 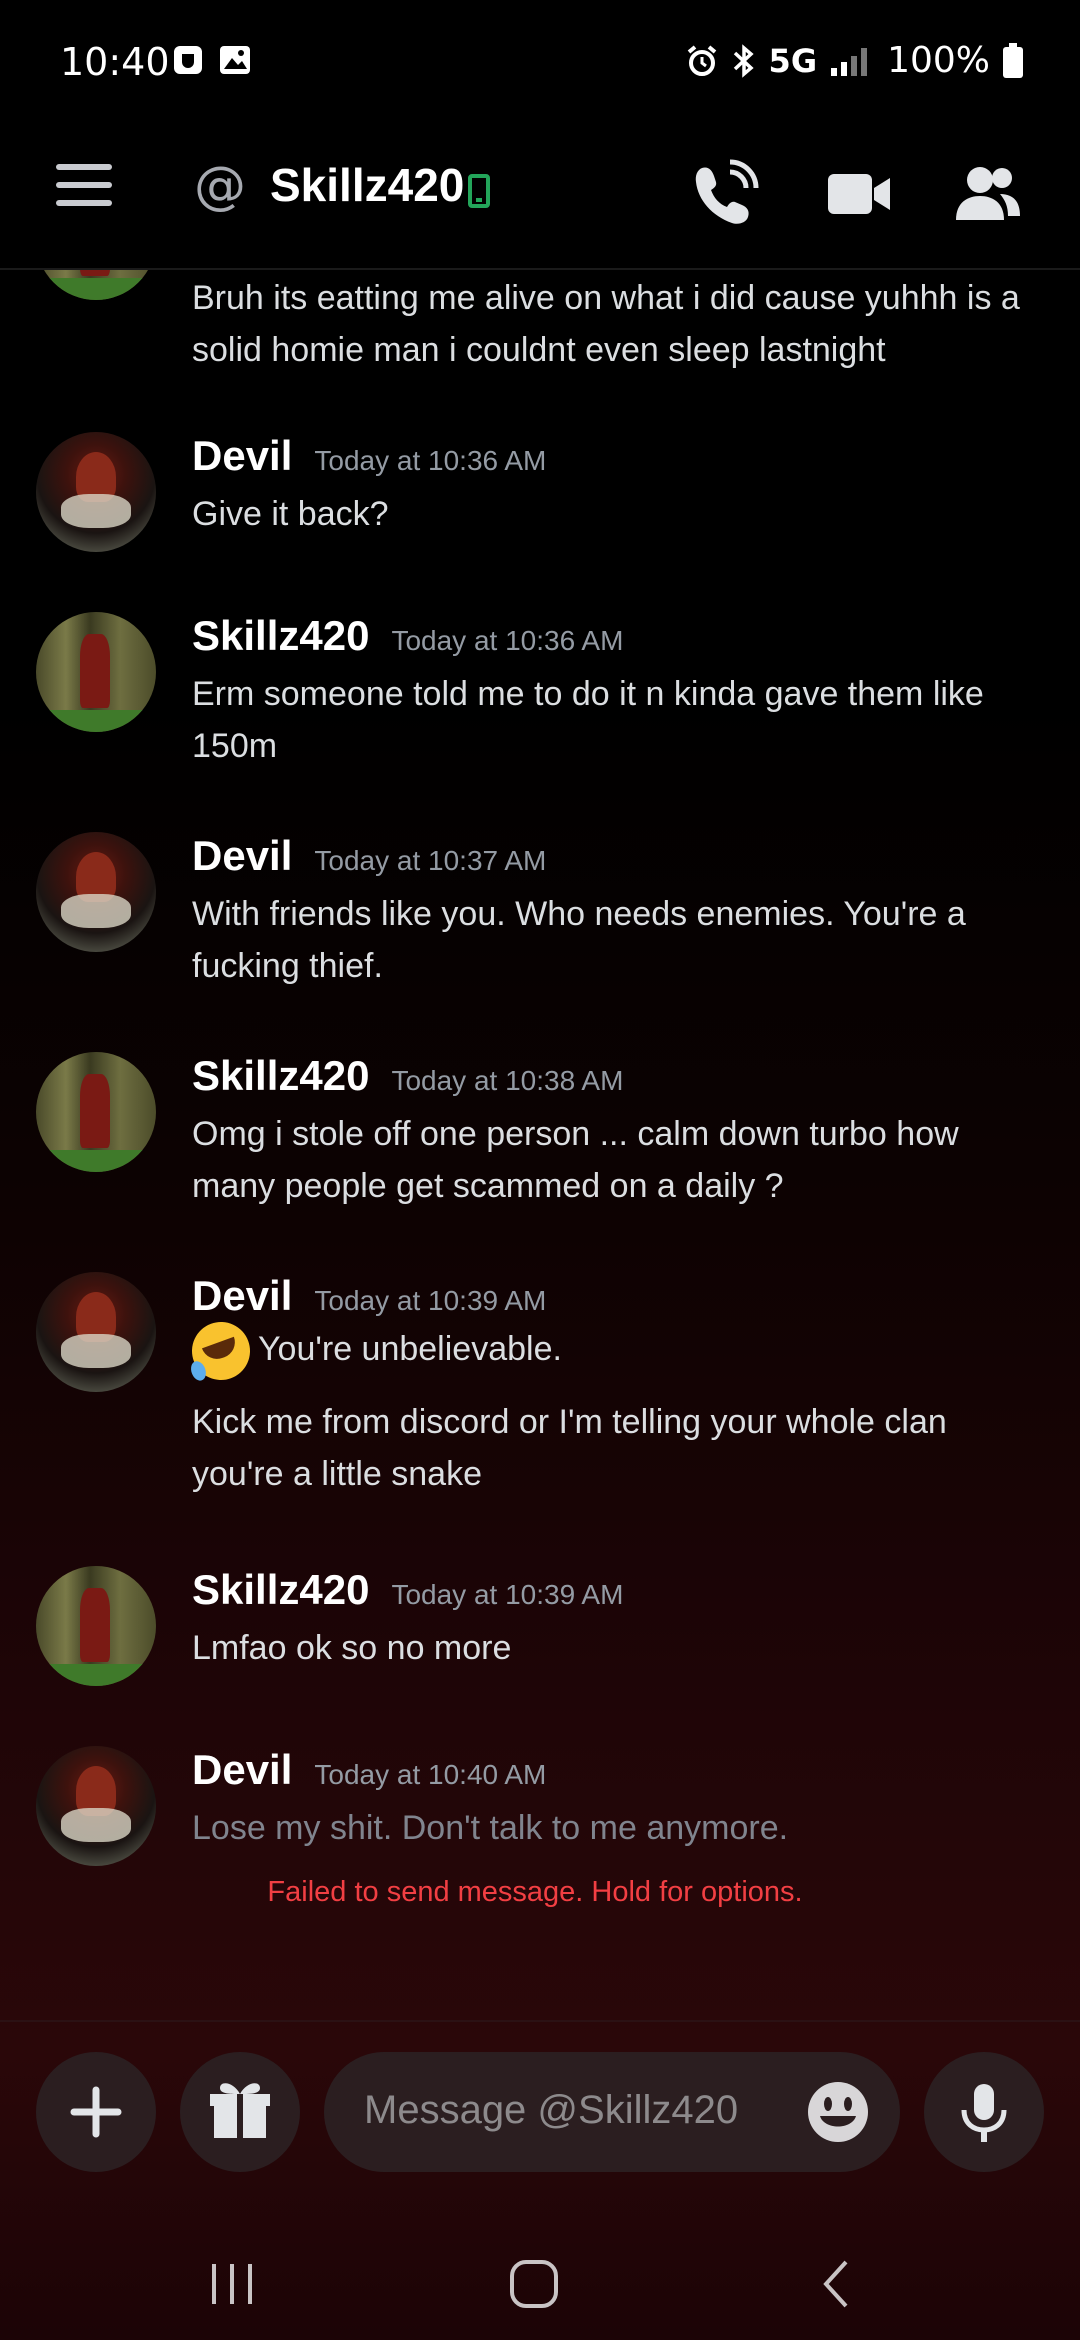 I want to click on back-icon, so click(x=838, y=2284).